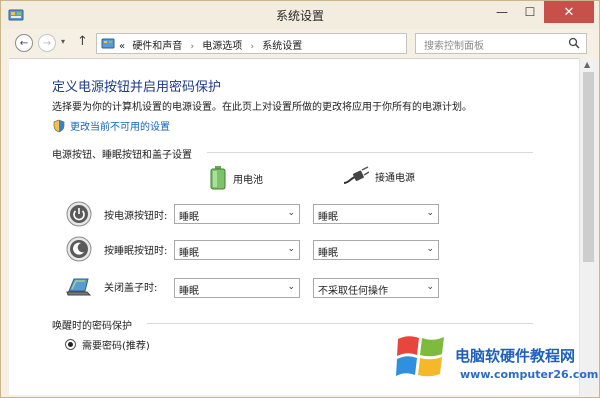 The image size is (600, 398). Describe the element at coordinates (588, 167) in the screenshot. I see `scroll-thumb` at that location.